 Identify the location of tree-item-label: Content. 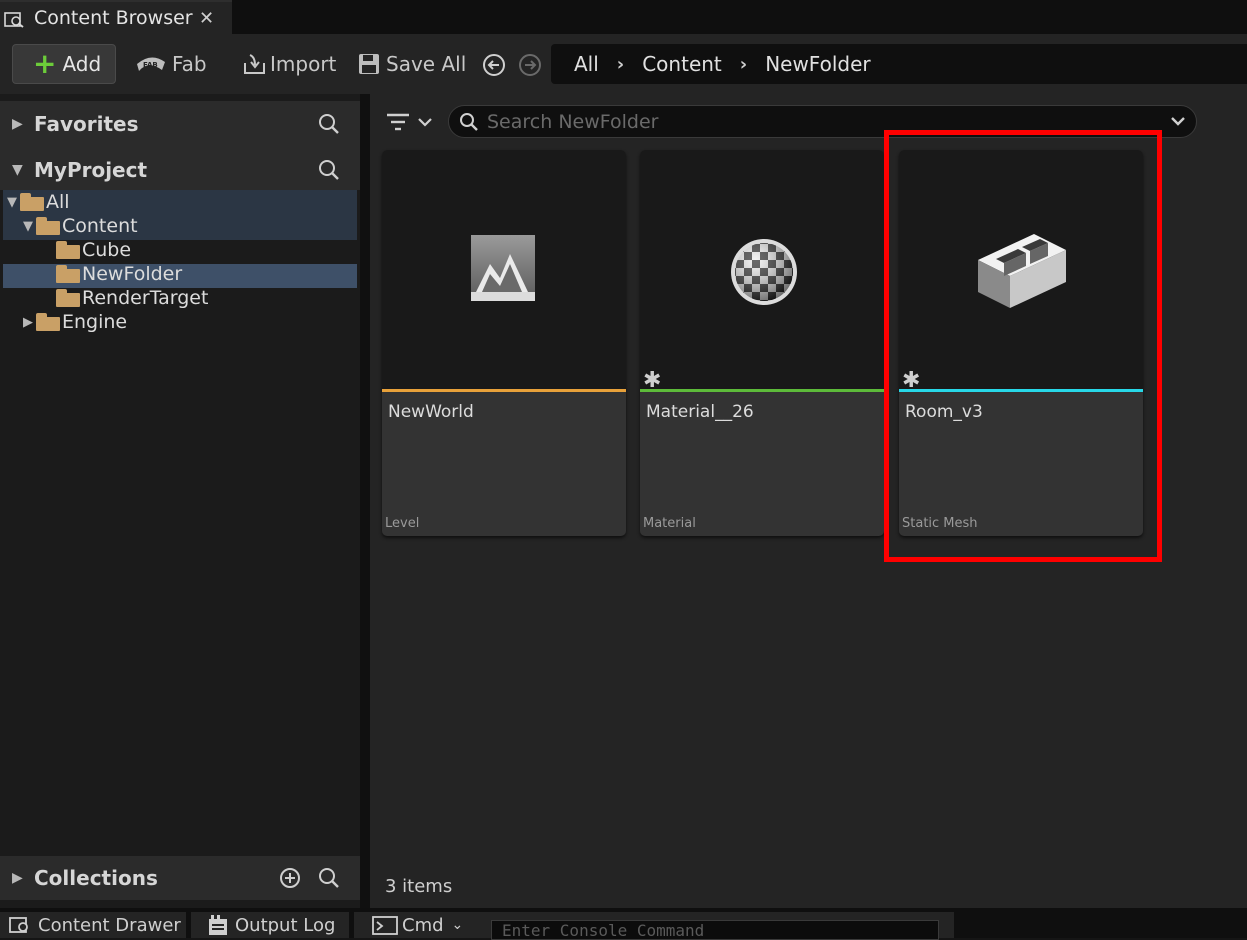
(100, 226).